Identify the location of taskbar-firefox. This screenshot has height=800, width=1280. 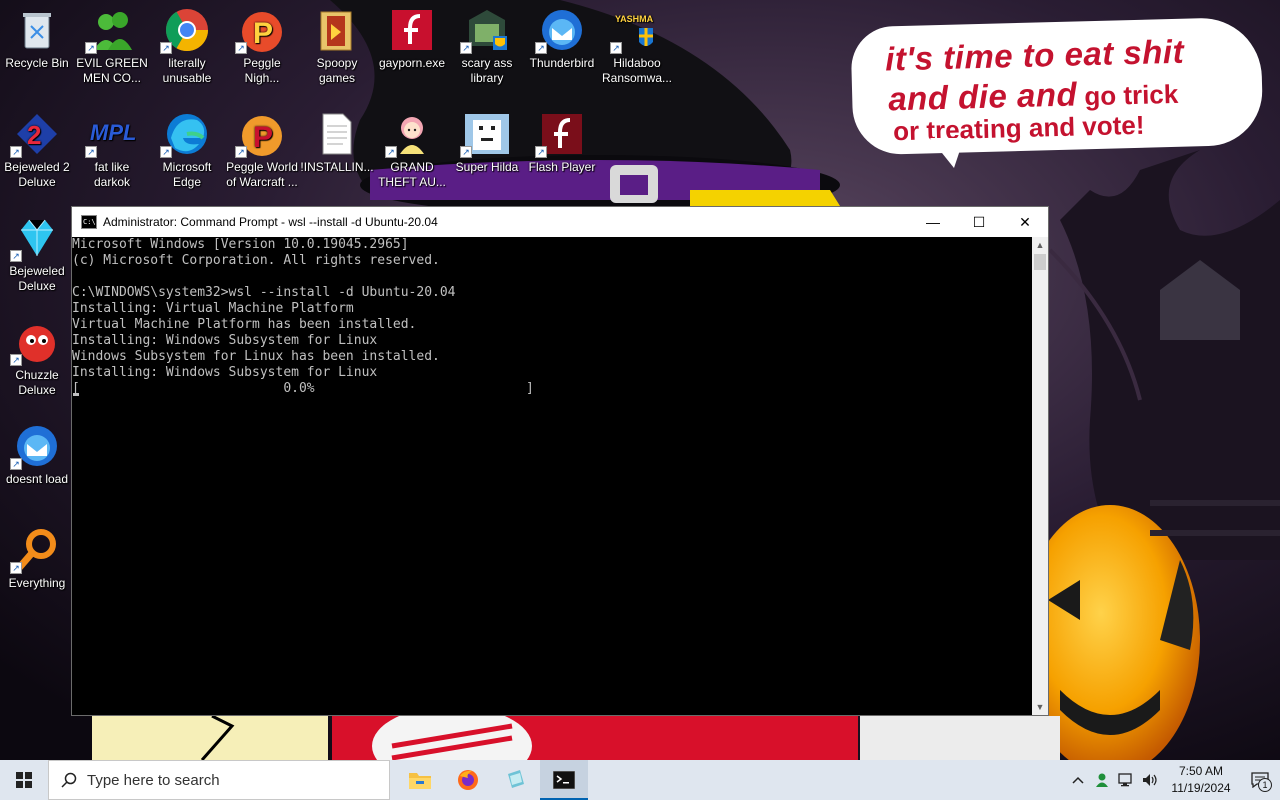
(468, 780).